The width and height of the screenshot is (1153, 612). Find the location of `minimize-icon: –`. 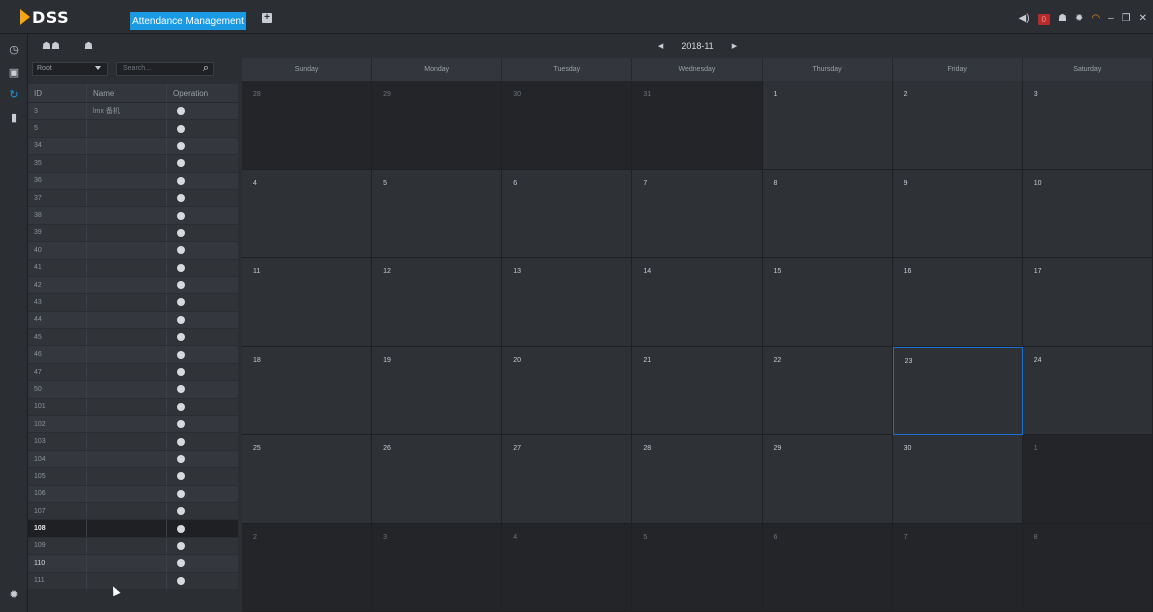

minimize-icon: – is located at coordinates (1111, 19).